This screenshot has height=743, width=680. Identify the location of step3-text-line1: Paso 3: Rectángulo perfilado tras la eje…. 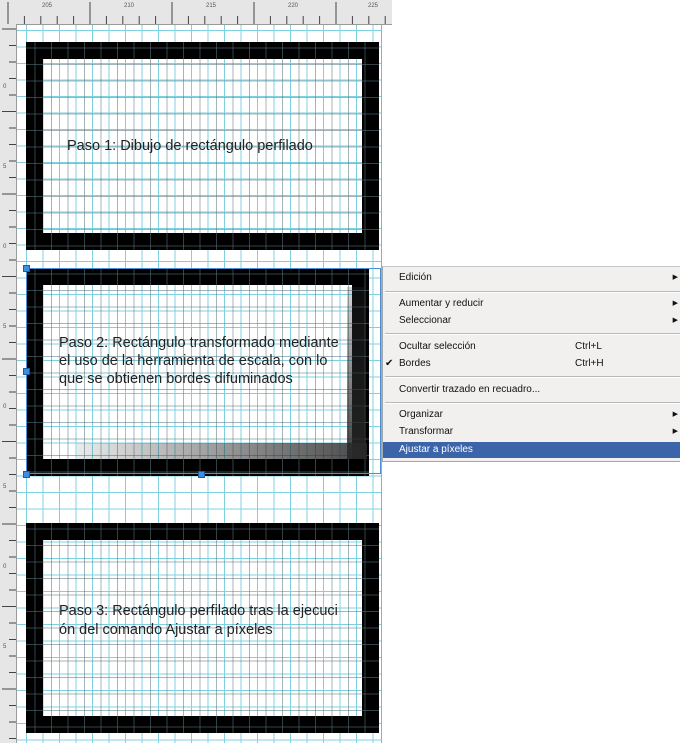
(198, 611).